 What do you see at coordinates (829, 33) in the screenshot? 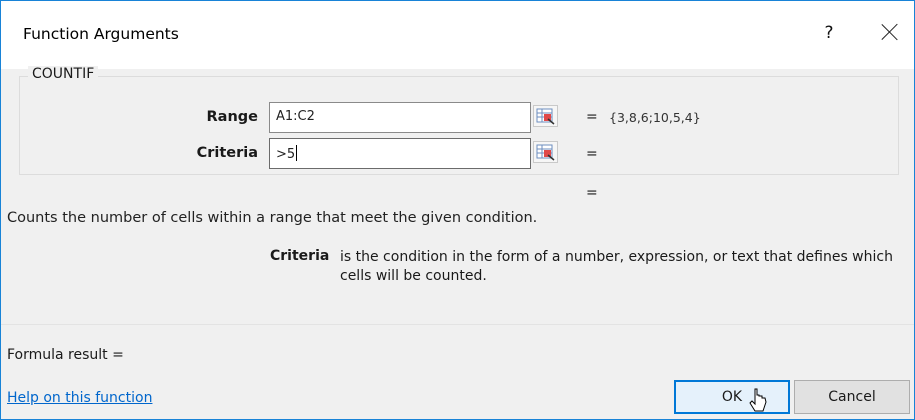
I see `help-button: ?` at bounding box center [829, 33].